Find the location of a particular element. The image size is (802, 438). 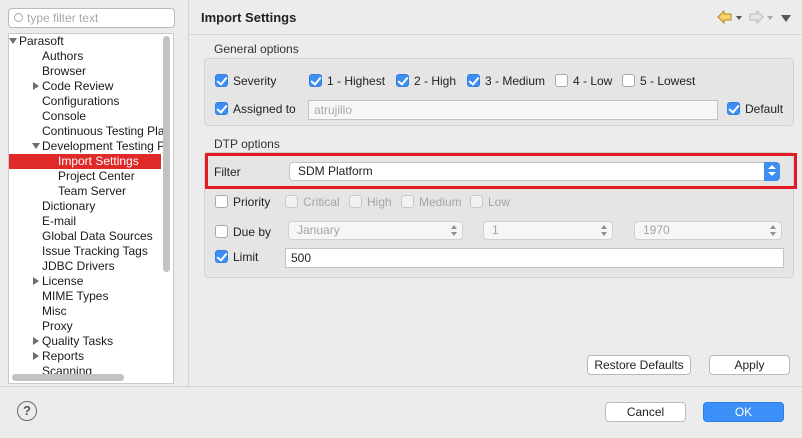

tree-item-label: E-mail is located at coordinates (59, 221).